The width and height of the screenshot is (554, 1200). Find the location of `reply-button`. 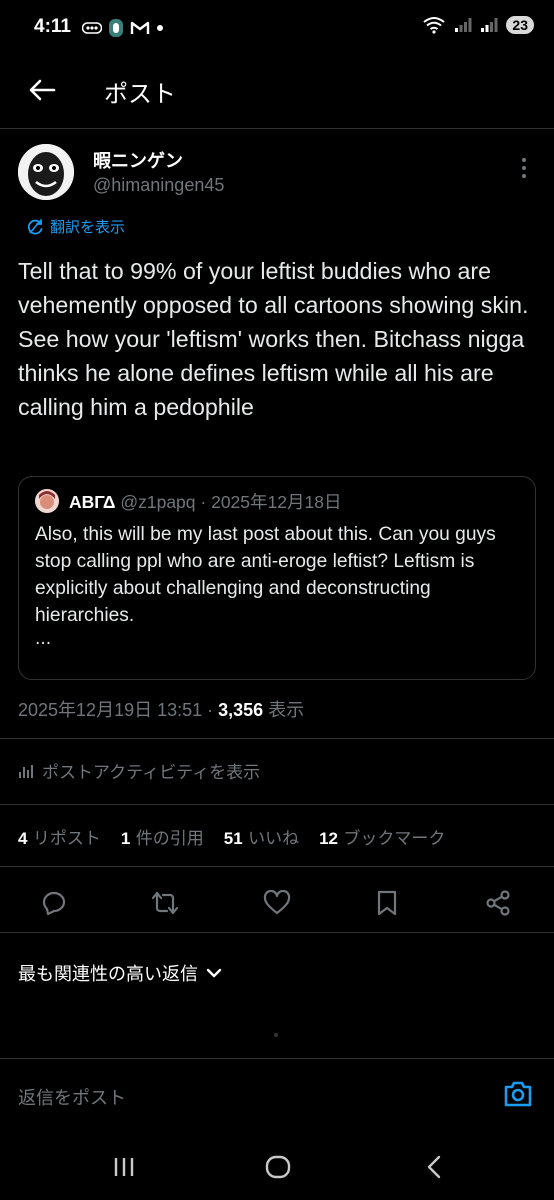

reply-button is located at coordinates (55, 903).